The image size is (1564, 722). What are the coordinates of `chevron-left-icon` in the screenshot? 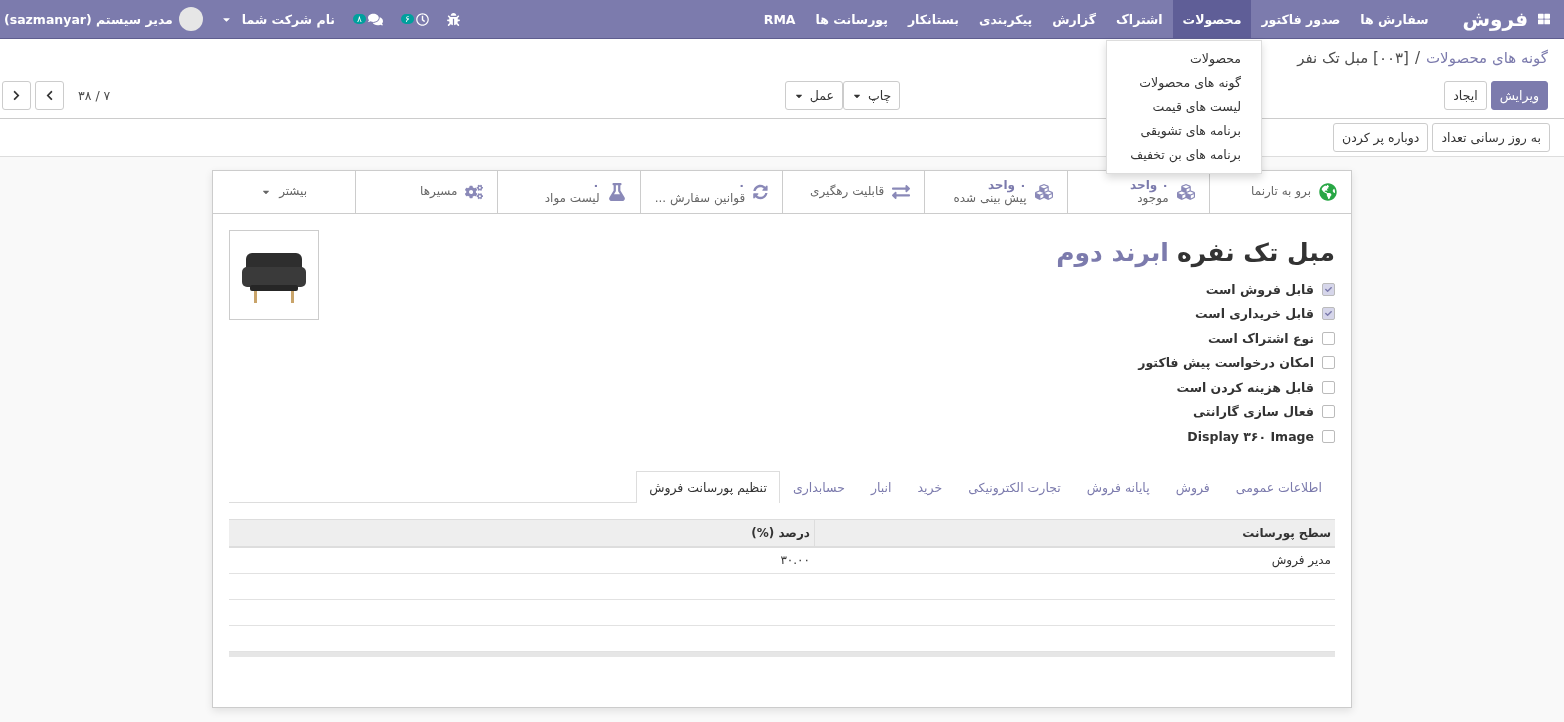 It's located at (49, 95).